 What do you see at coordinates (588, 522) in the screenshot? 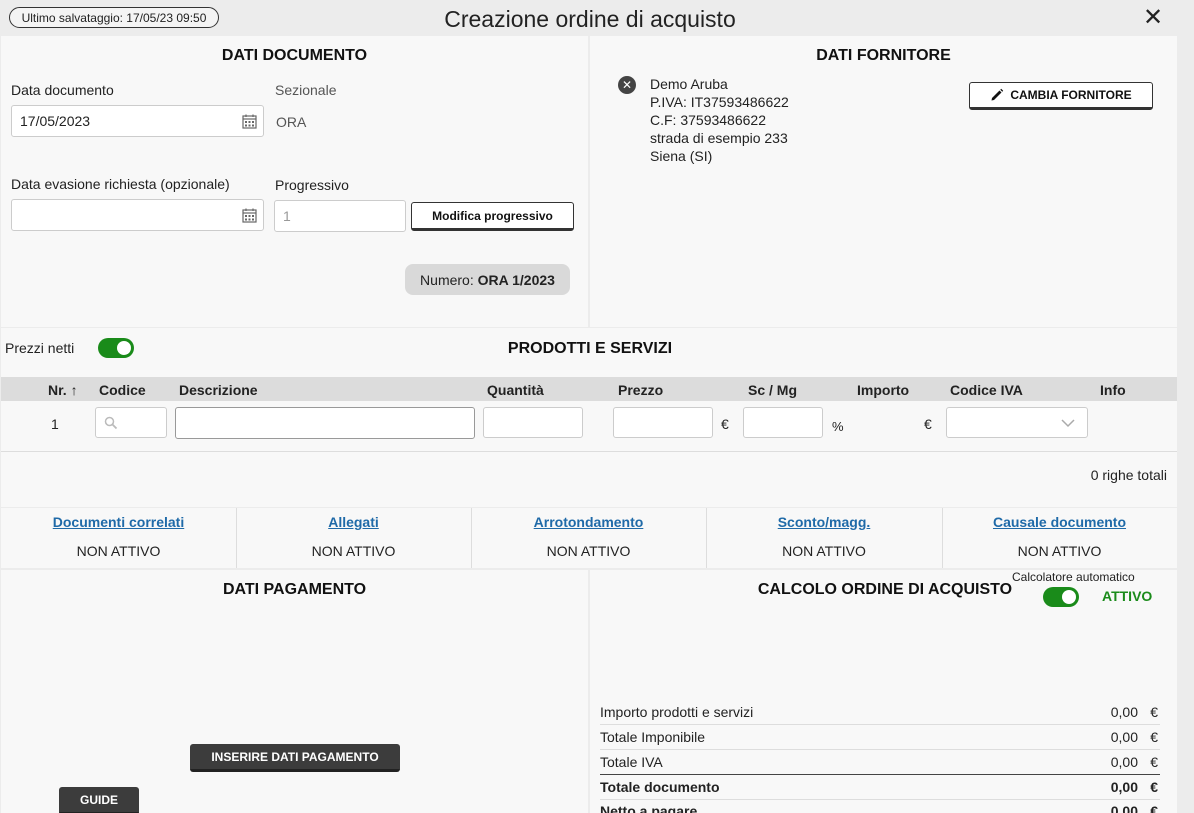
I see `arrotondamento-link: Arrotondamento` at bounding box center [588, 522].